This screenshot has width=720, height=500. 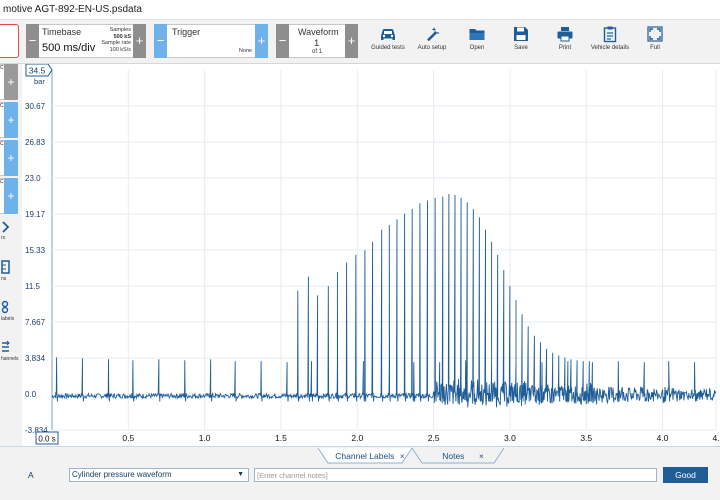 I want to click on tab-channel-labels: Channel Labels ×, so click(x=370, y=456).